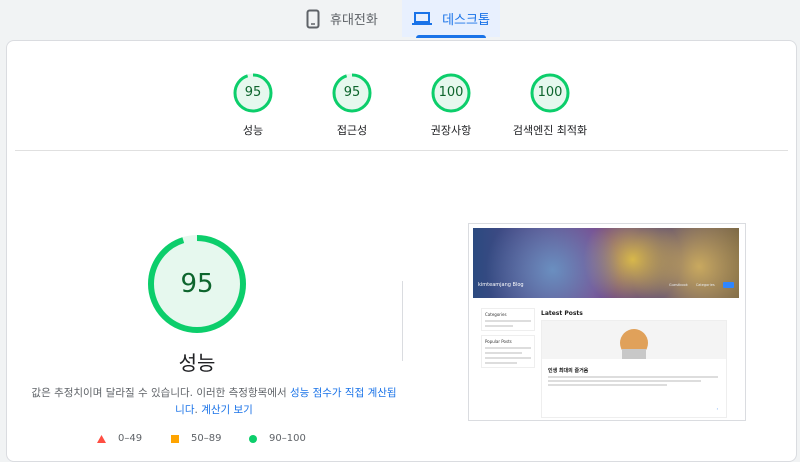 The height and width of the screenshot is (462, 800). I want to click on screenshot-site-title: kimteamjang Blog, so click(501, 285).